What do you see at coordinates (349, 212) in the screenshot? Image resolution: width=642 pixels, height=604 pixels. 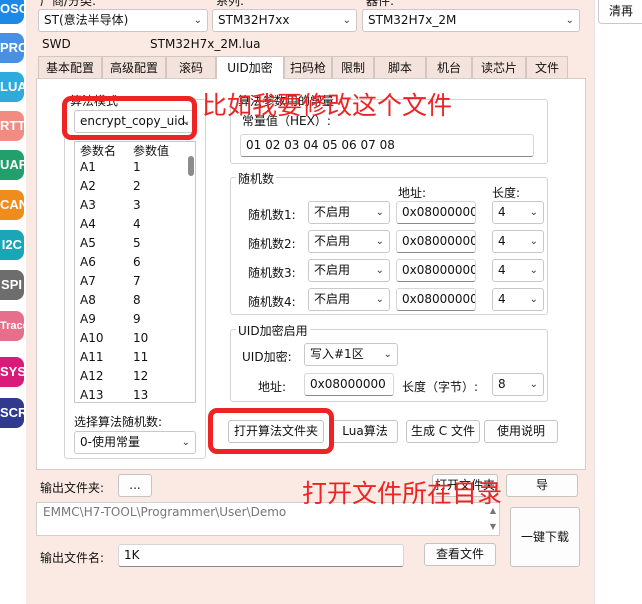 I see `random1-mode-select: 不启用 ⌄` at bounding box center [349, 212].